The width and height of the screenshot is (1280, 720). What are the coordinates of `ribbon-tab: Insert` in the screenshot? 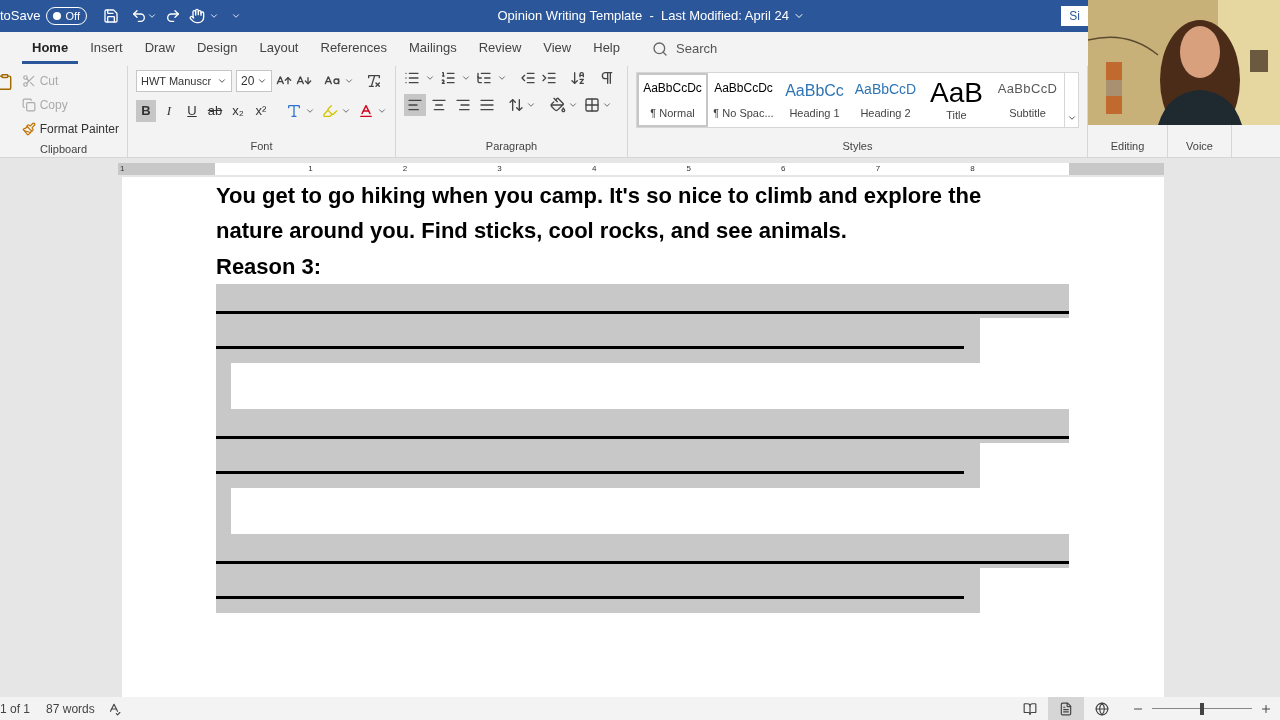 It's located at (106, 49).